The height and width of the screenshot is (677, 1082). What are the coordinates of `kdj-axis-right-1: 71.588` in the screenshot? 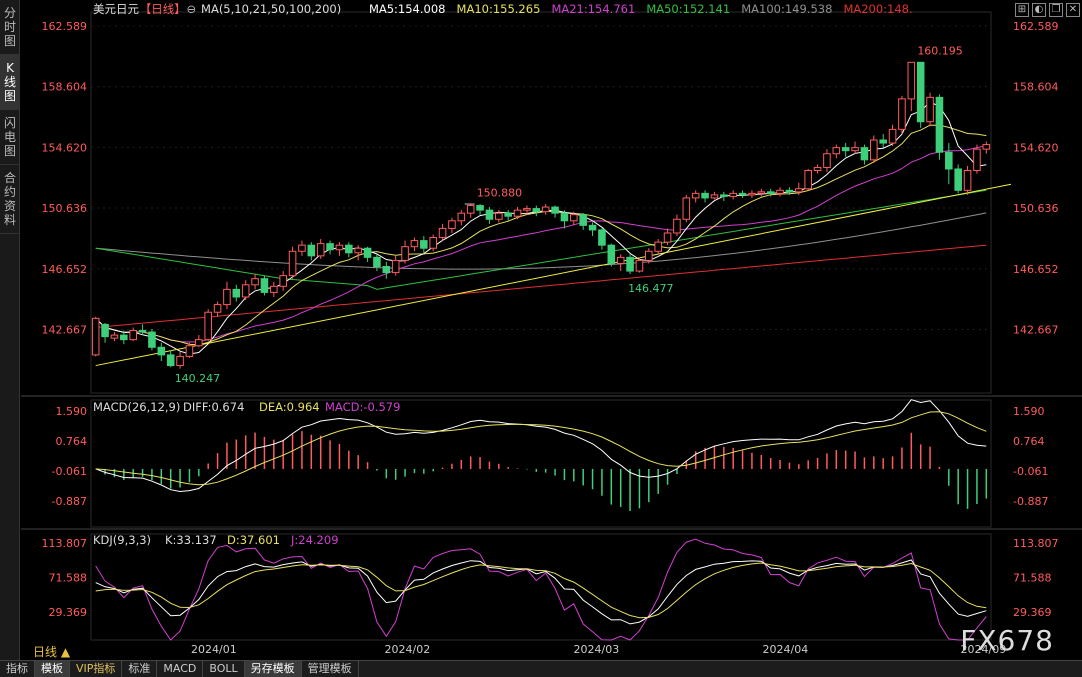 It's located at (1032, 578).